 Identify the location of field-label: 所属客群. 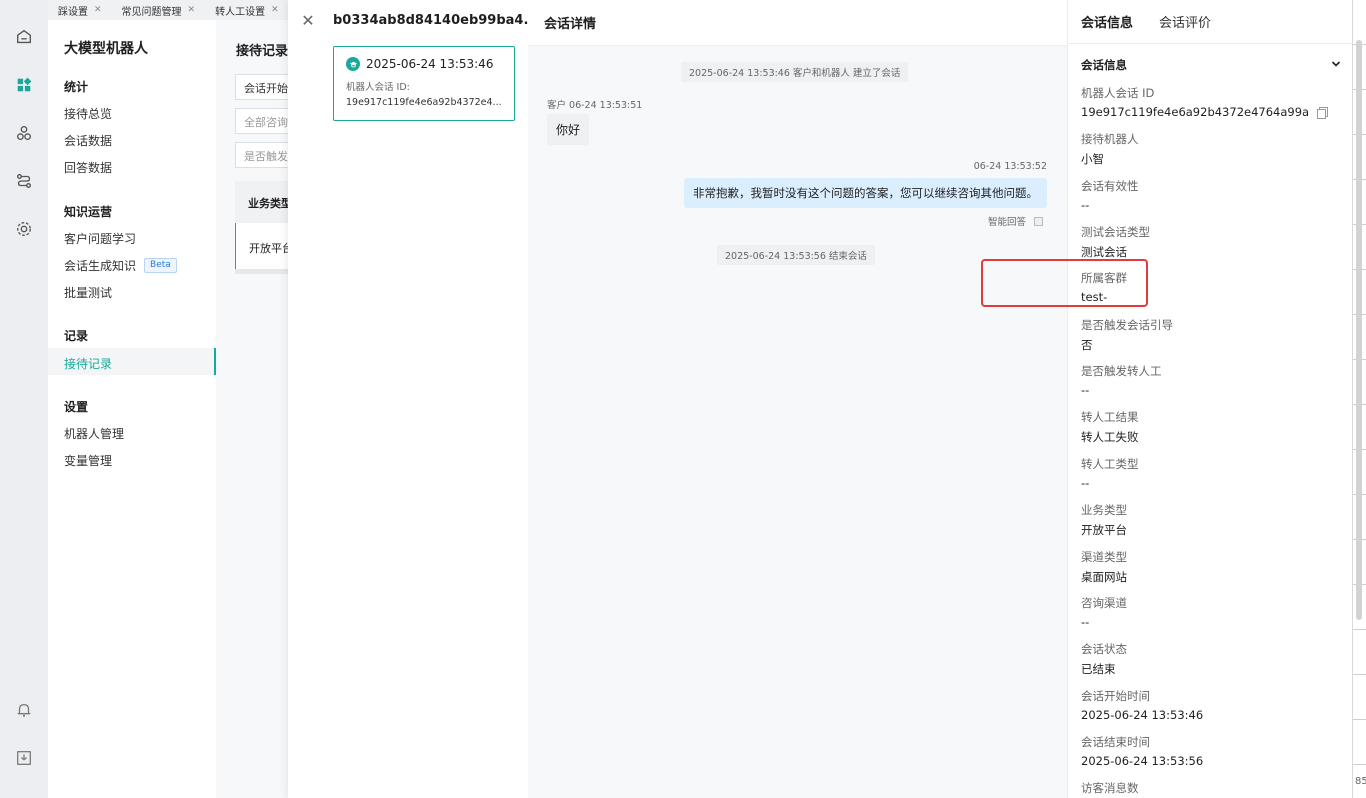
(1104, 278).